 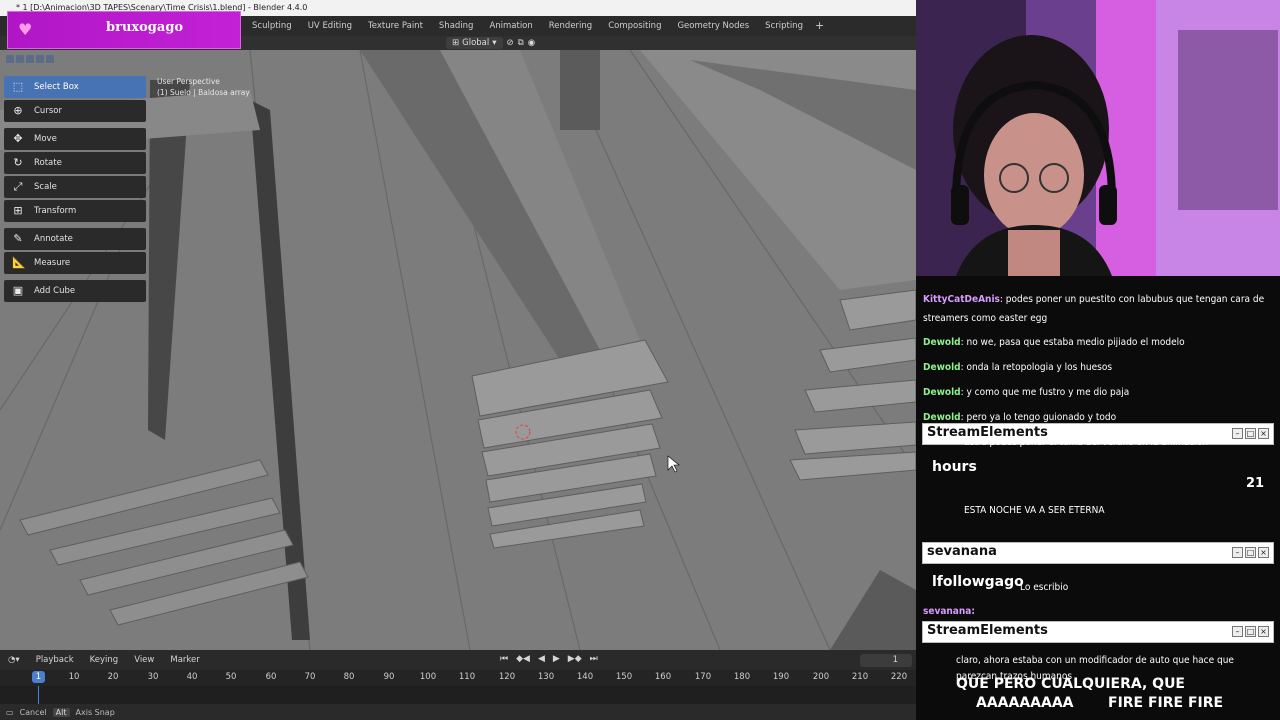 I want to click on ruler-tick: 50, so click(x=231, y=677).